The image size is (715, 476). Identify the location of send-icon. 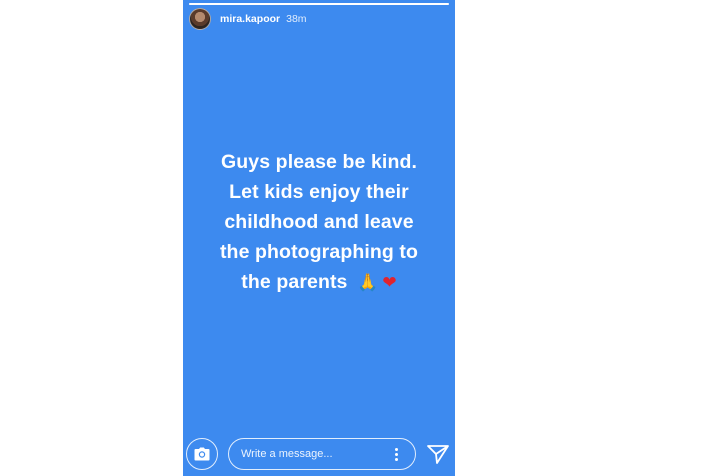
(438, 454).